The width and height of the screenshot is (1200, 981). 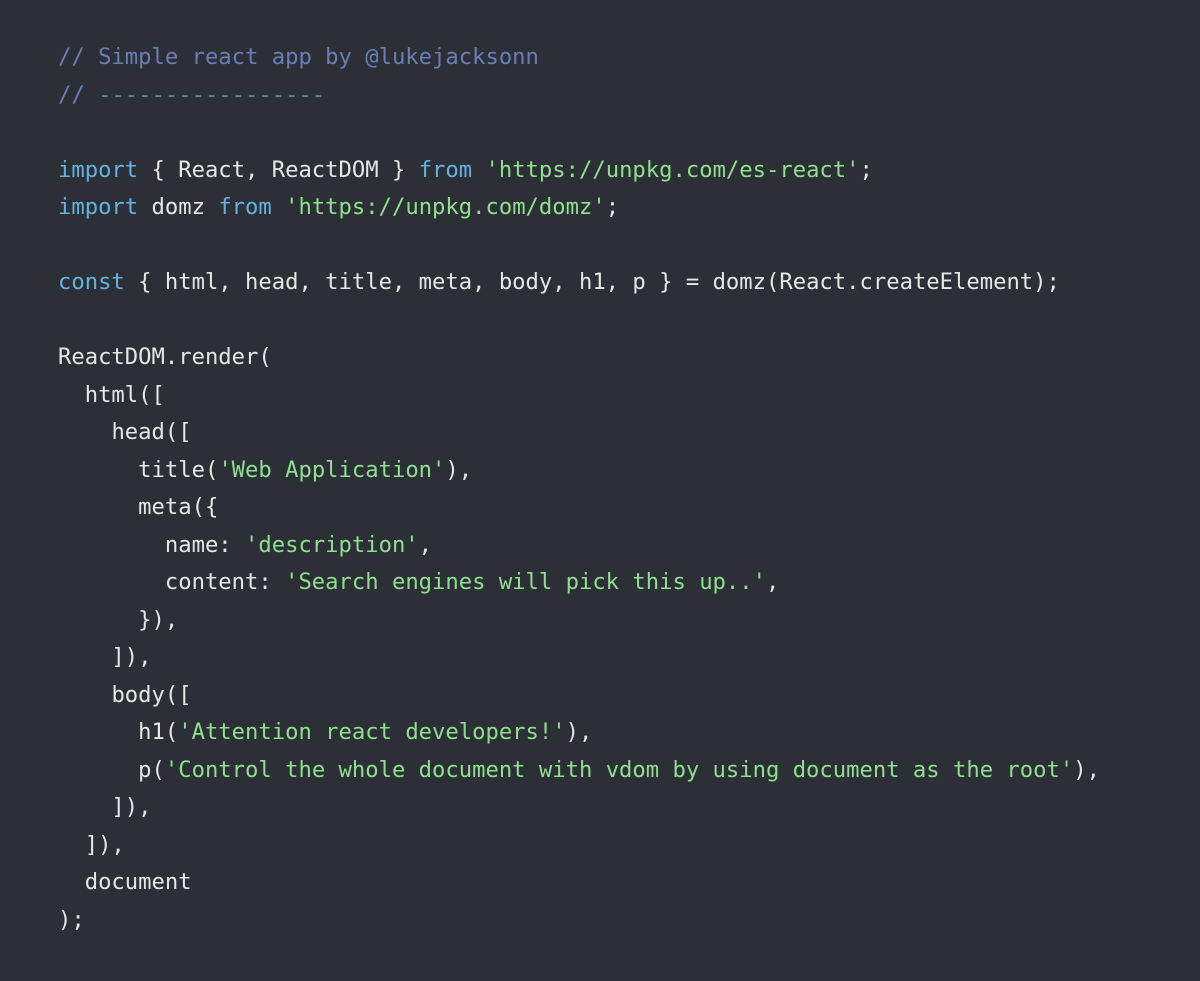 What do you see at coordinates (579, 471) in the screenshot?
I see `code-line: title('Web Application'),` at bounding box center [579, 471].